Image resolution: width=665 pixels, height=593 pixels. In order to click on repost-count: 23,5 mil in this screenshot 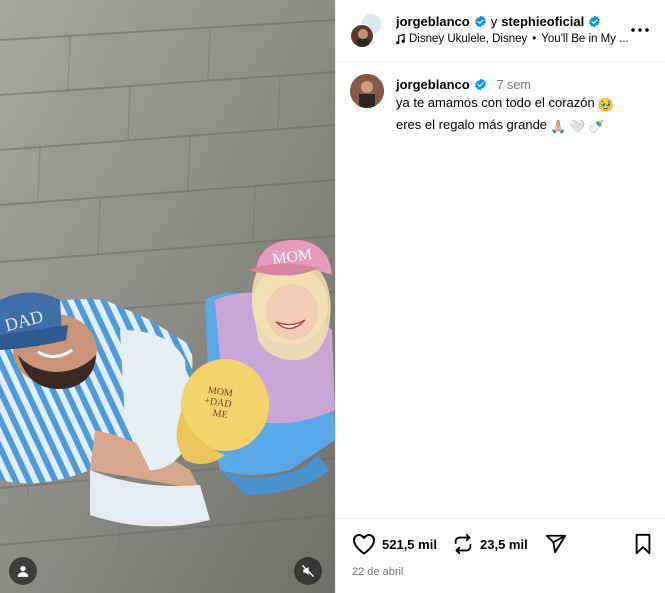, I will do `click(504, 544)`.